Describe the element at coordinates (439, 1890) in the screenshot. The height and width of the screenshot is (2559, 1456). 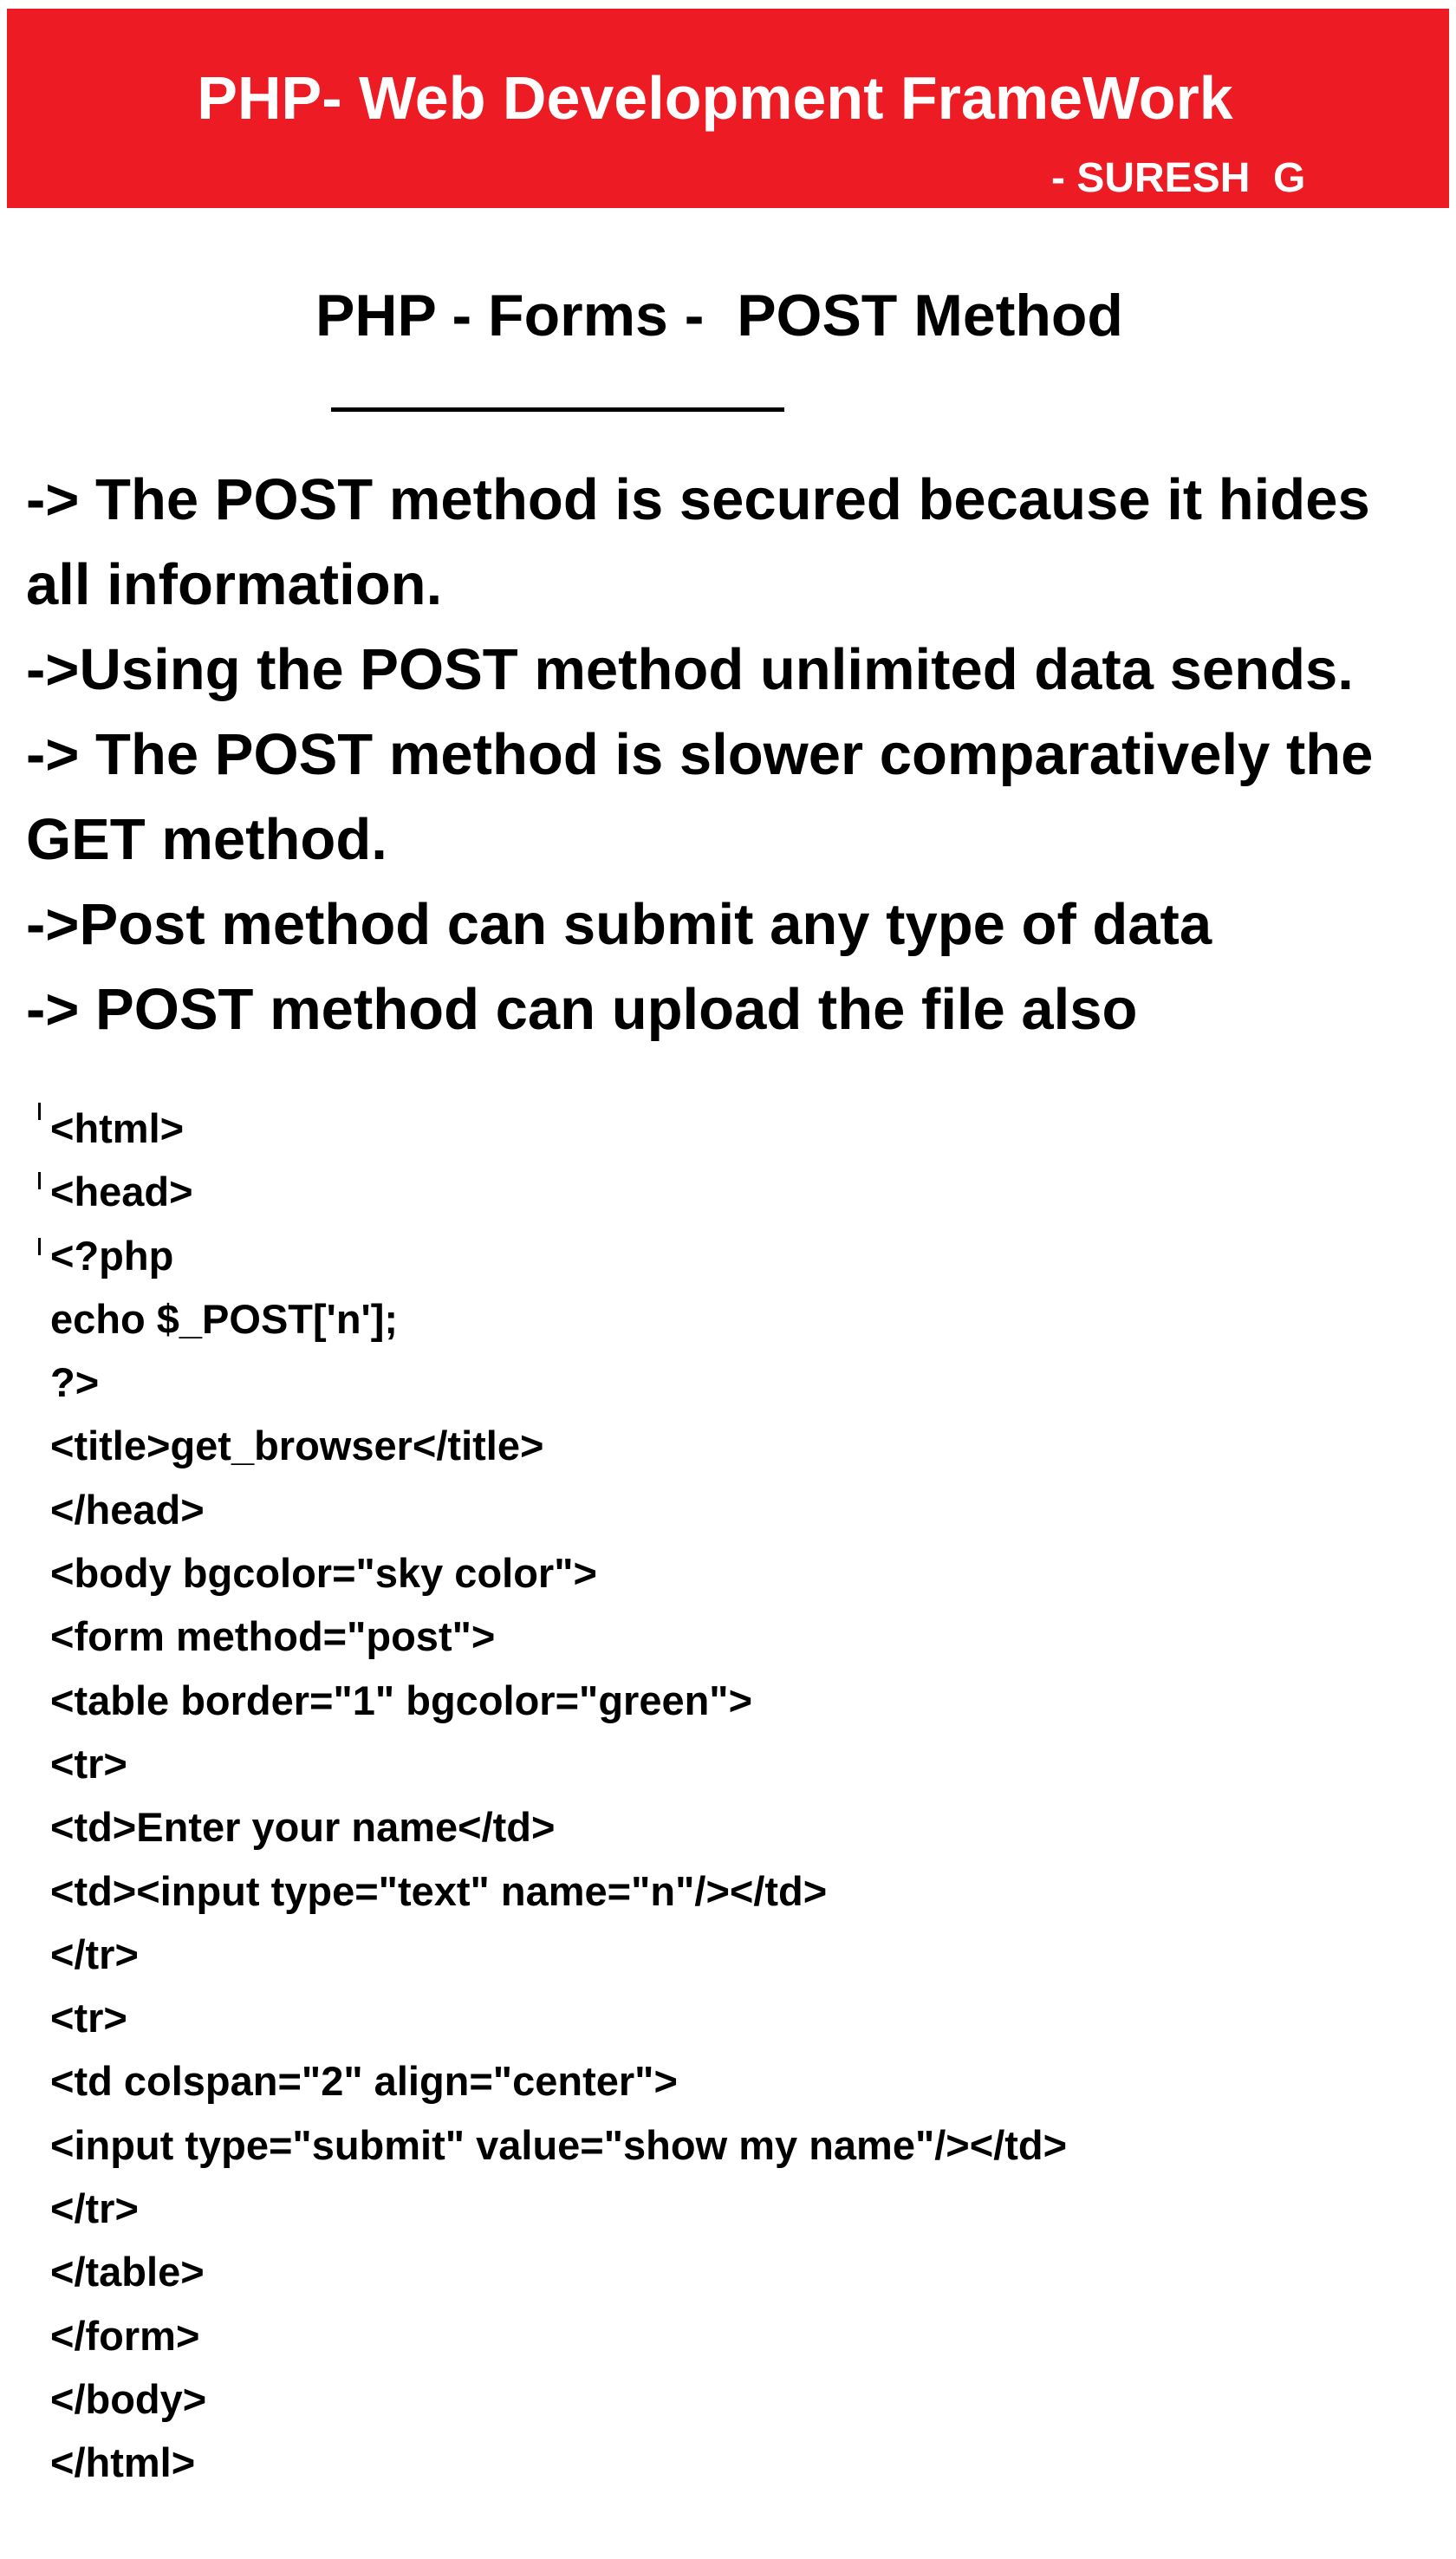
I see `code-line: <td><input type="text" name="n"/></td>` at that location.